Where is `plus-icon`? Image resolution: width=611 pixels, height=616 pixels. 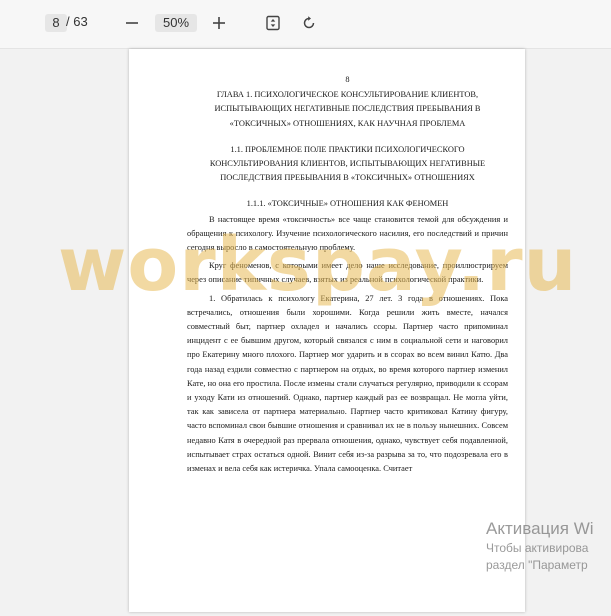 plus-icon is located at coordinates (219, 23).